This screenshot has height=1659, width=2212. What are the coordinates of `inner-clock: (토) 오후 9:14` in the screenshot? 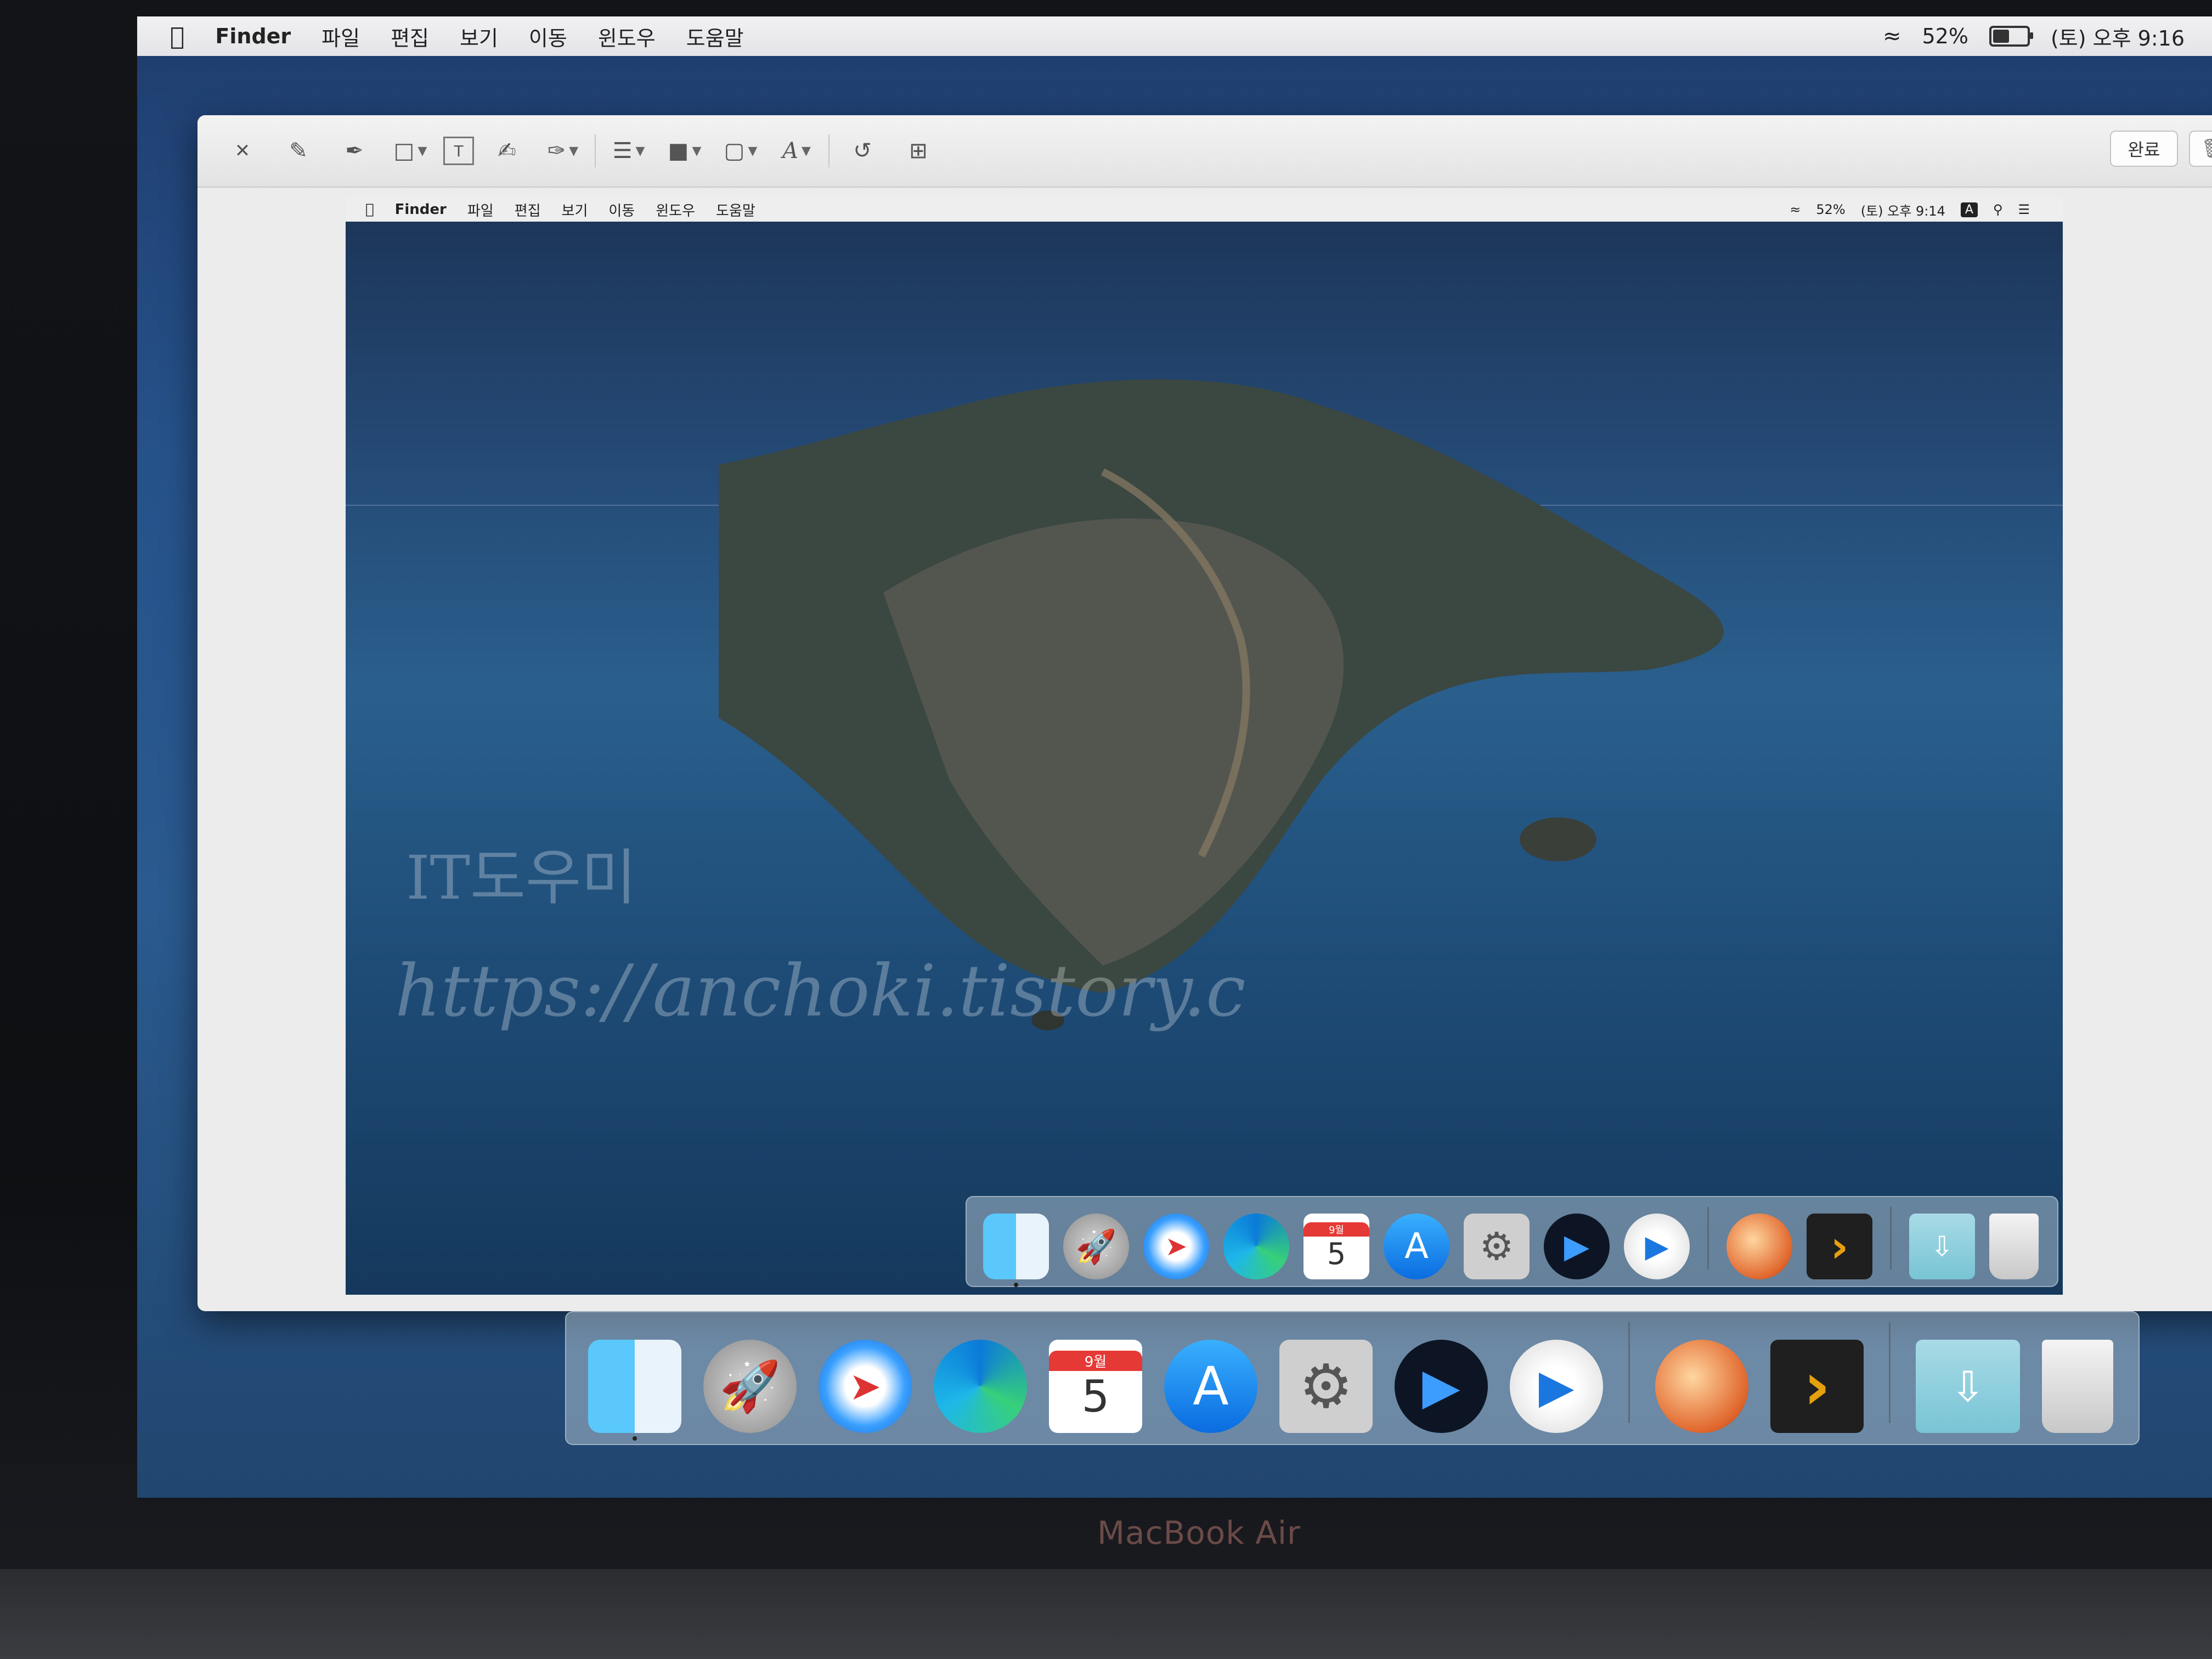 It's located at (1902, 211).